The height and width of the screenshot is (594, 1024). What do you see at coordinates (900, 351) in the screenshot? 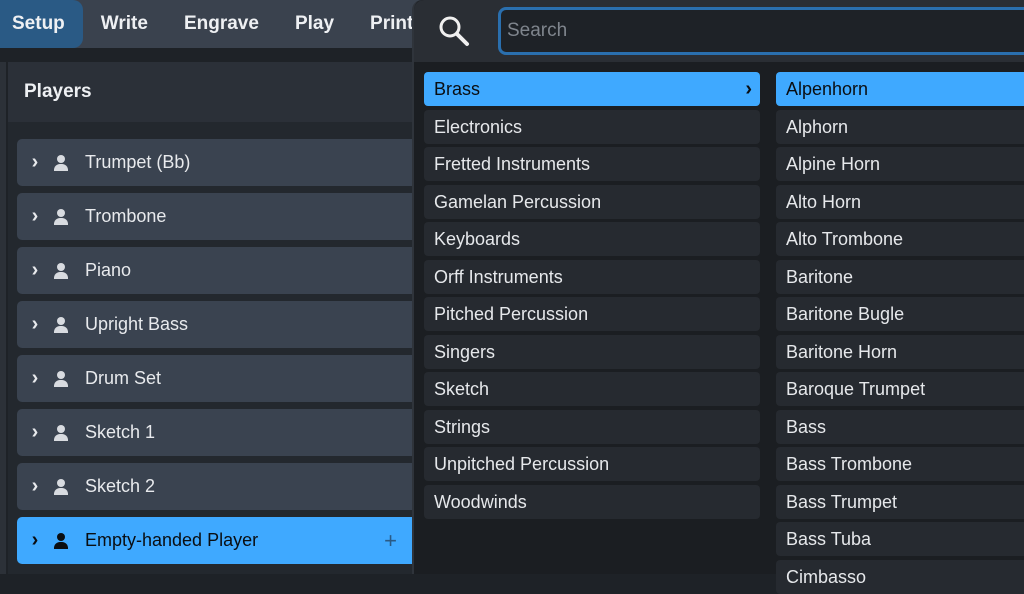
I see `instrument-item: Baritone Horn` at bounding box center [900, 351].